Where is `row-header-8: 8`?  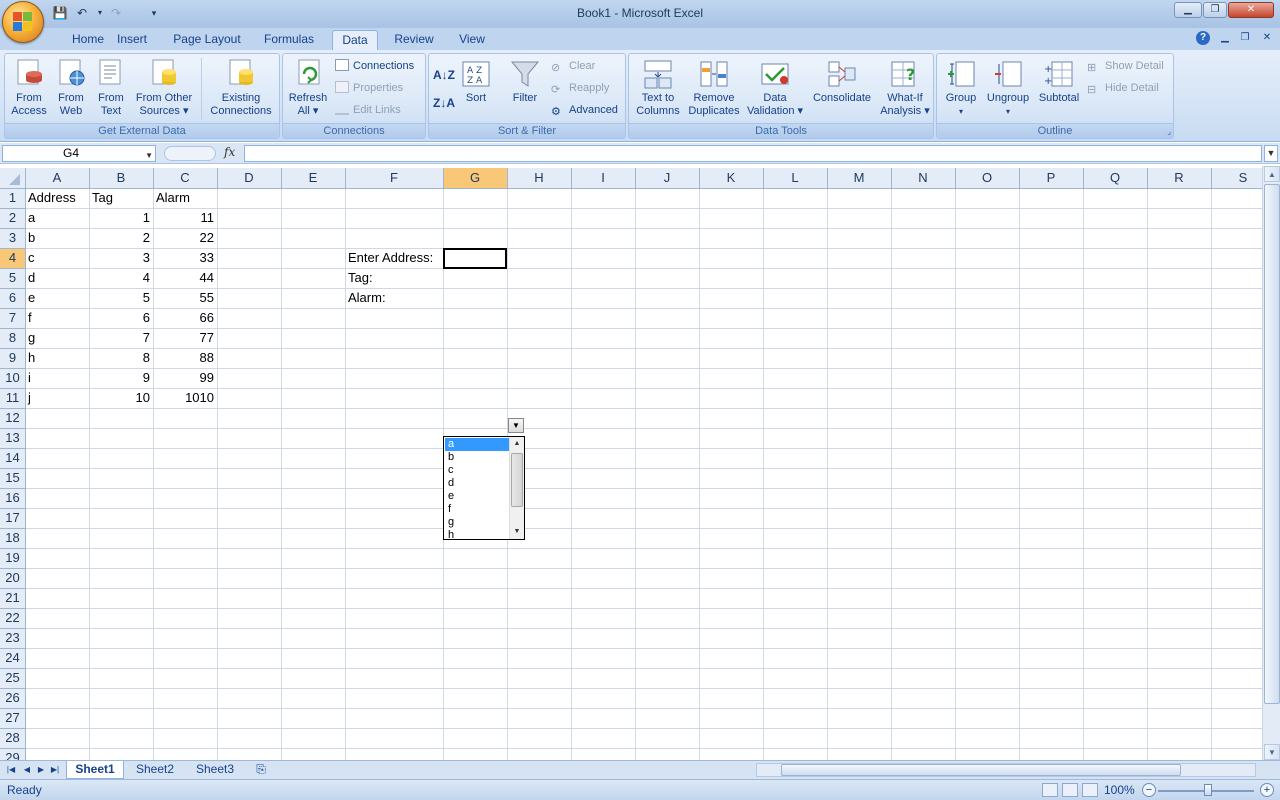 row-header-8: 8 is located at coordinates (12, 340).